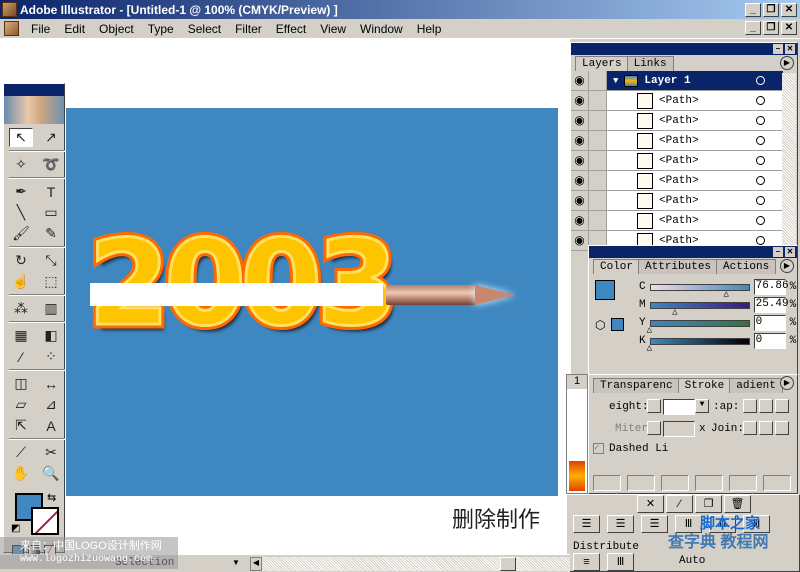 The height and width of the screenshot is (572, 800). I want to click on menu-help: Help, so click(429, 29).